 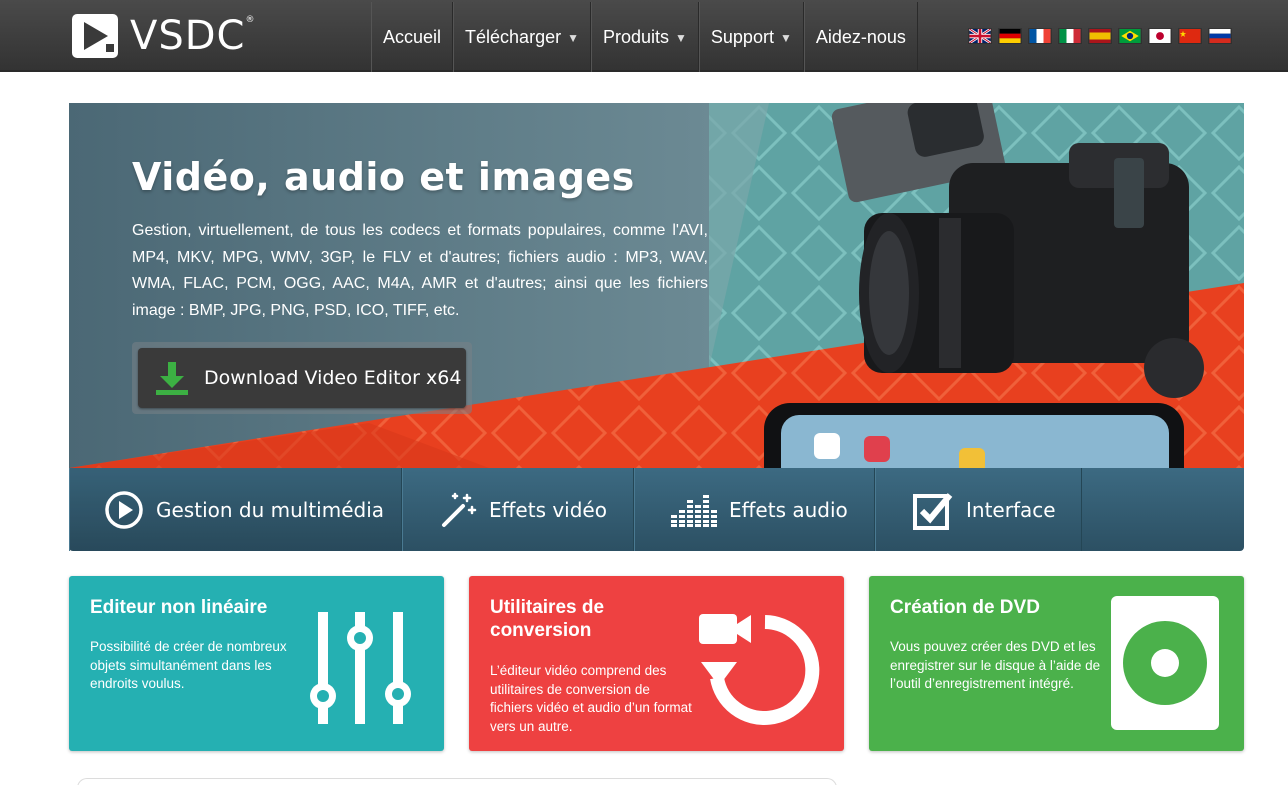 I want to click on language-selector, so click(x=1100, y=36).